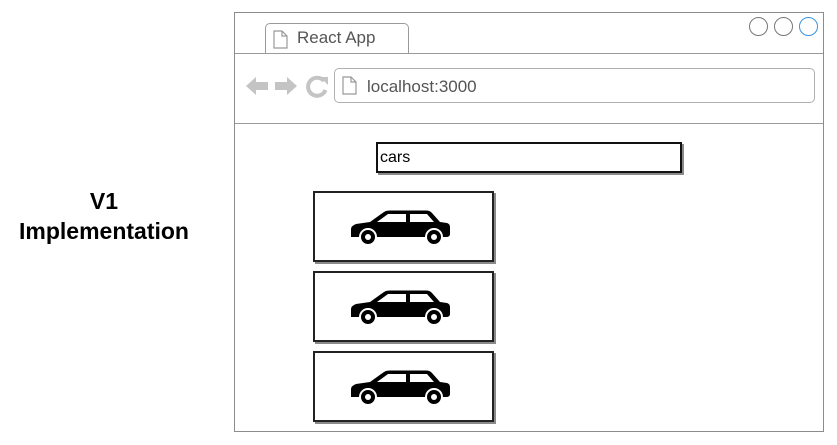 This screenshot has width=837, height=445. Describe the element at coordinates (808, 26) in the screenshot. I see `close-button` at that location.